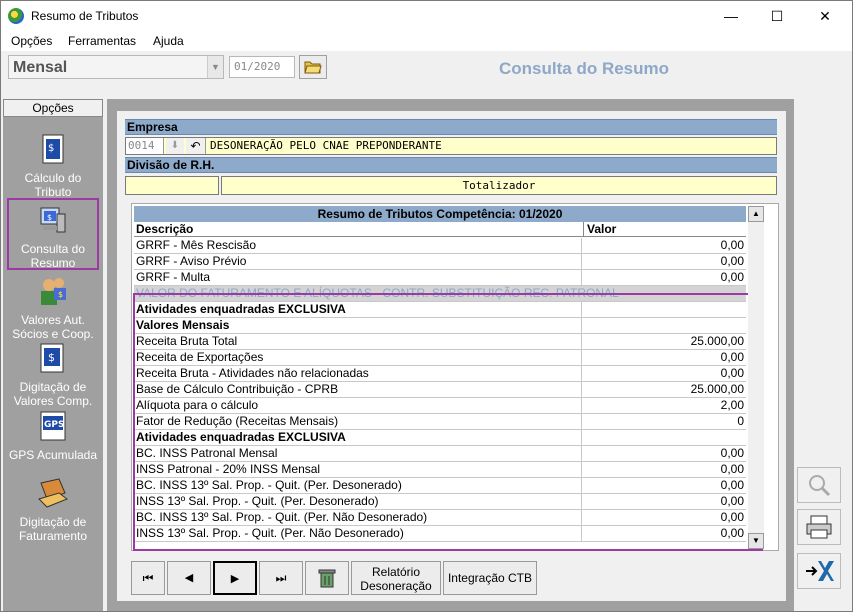  What do you see at coordinates (777, 16) in the screenshot?
I see `maximize-button: ☐` at bounding box center [777, 16].